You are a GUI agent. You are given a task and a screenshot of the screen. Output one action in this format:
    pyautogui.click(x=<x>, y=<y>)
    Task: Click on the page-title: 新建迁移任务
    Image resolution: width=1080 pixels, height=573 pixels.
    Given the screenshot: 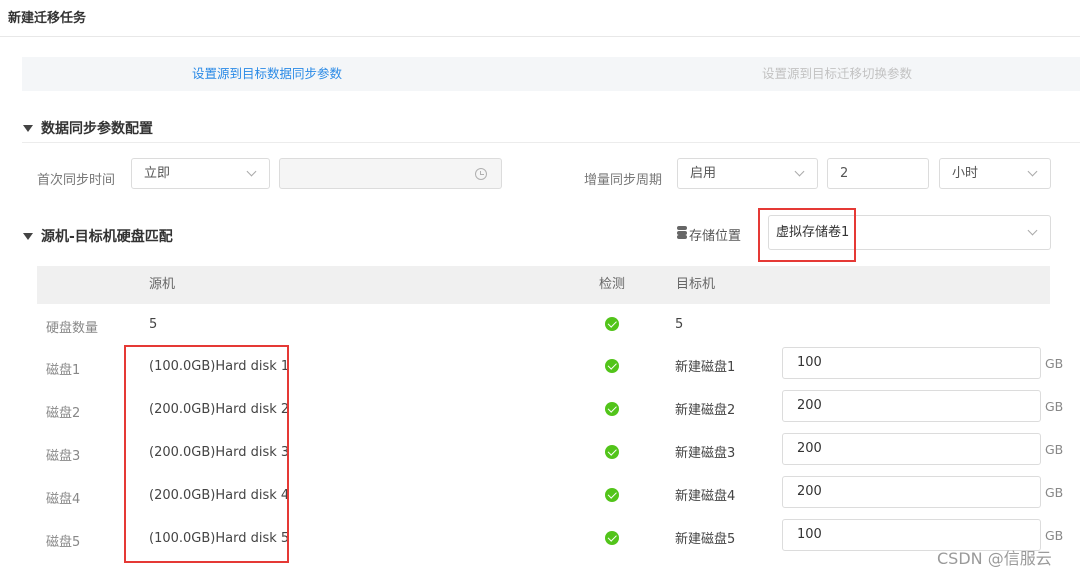 What is the action you would take?
    pyautogui.click(x=47, y=18)
    